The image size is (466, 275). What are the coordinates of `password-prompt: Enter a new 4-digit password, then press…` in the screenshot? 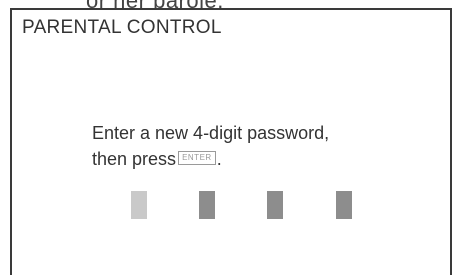 It's located at (210, 146).